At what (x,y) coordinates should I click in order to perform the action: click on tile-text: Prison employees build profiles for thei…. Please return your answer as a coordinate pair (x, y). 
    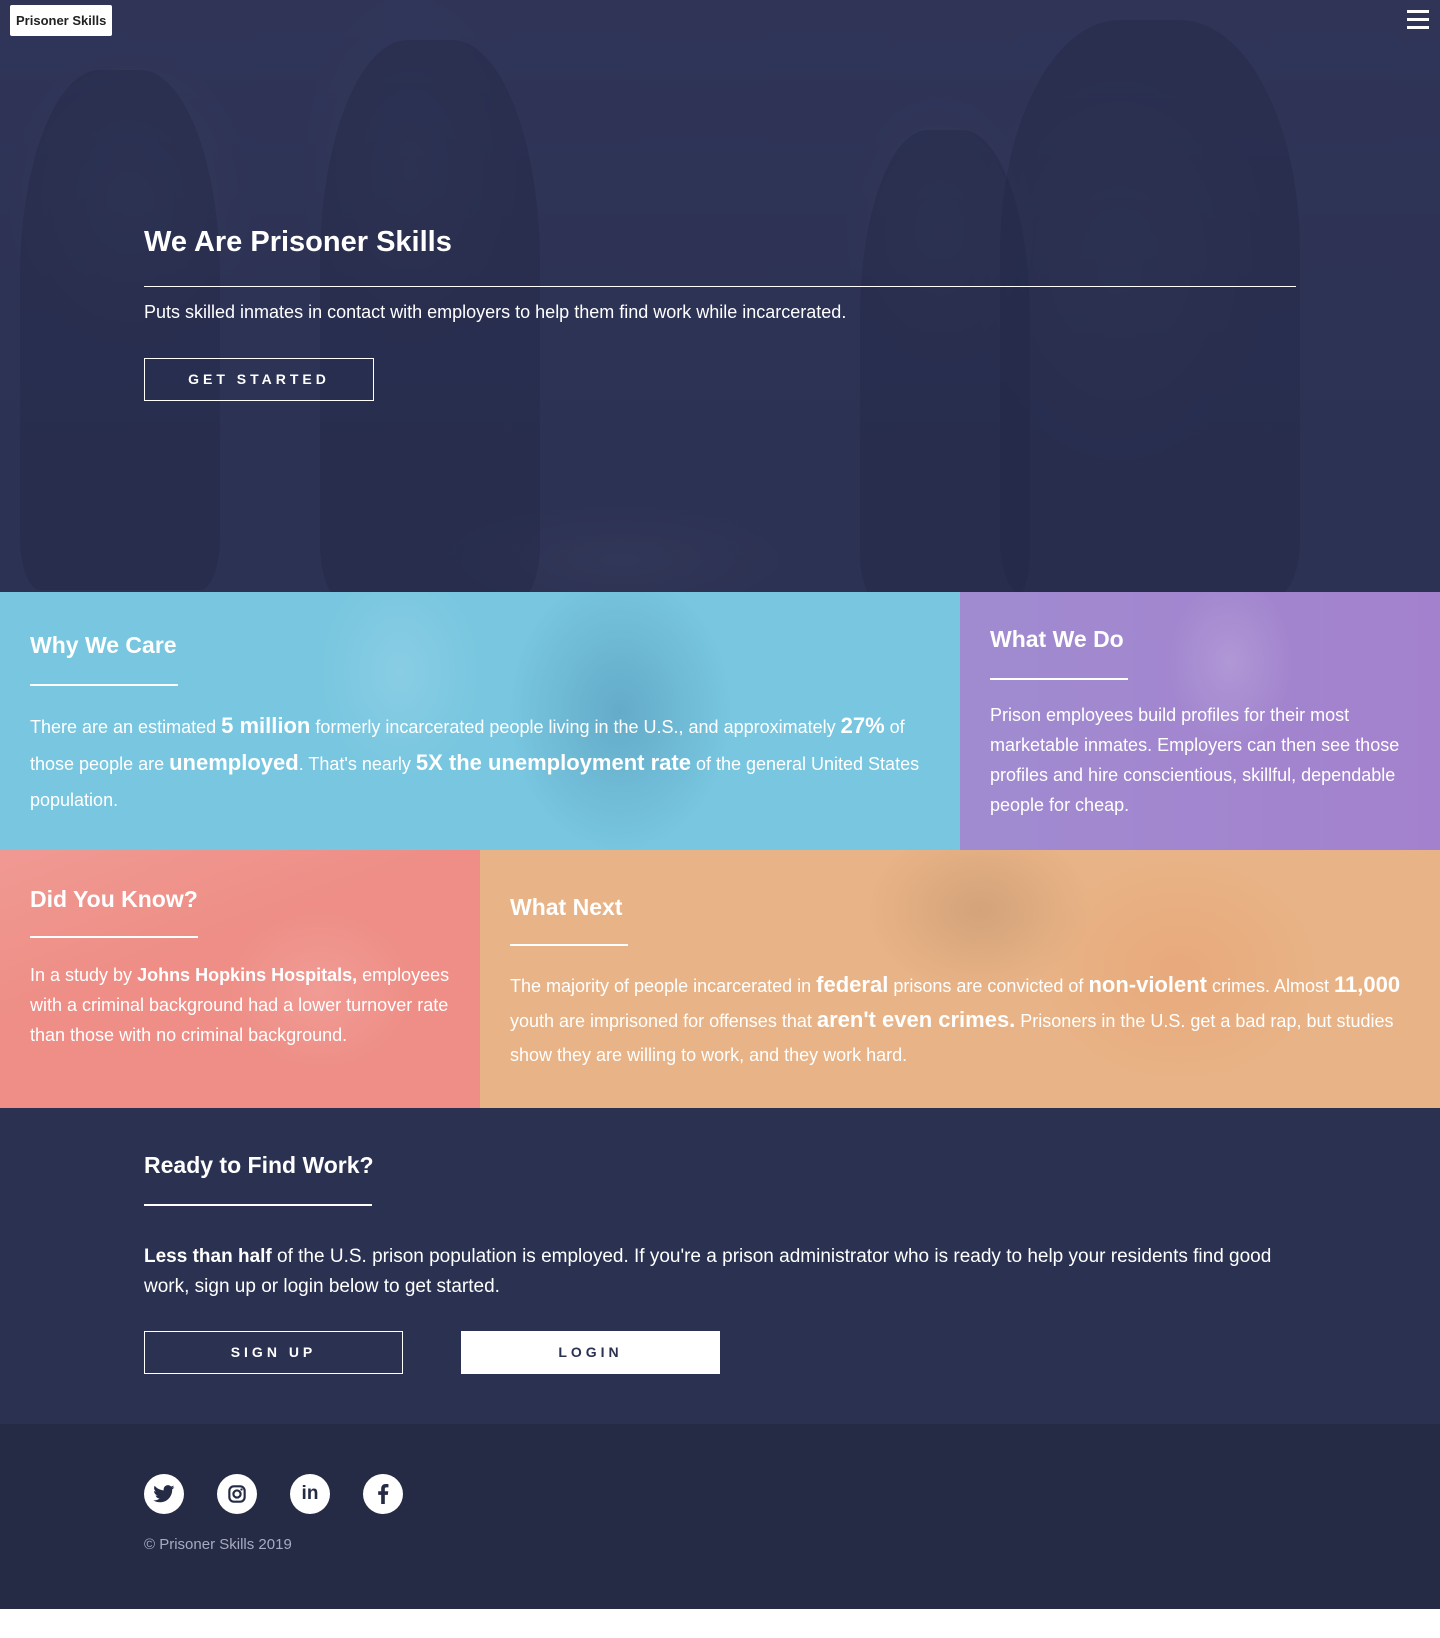
    Looking at the image, I should click on (1195, 760).